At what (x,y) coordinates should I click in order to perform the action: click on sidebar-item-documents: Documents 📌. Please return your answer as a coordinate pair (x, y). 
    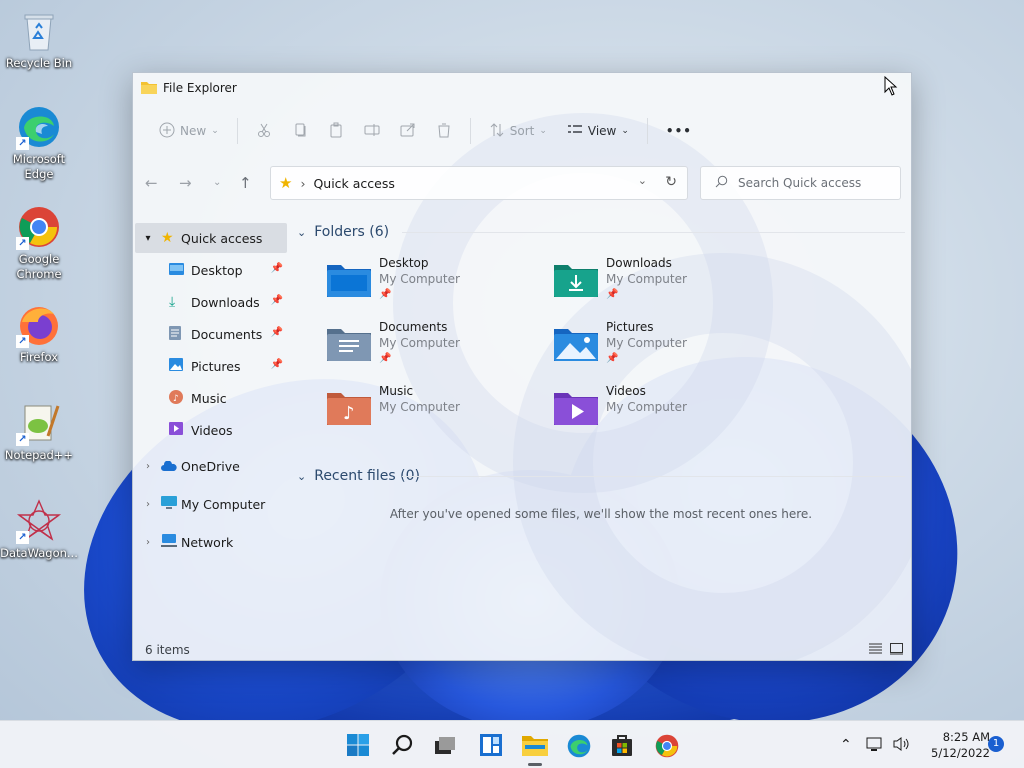
    Looking at the image, I should click on (211, 334).